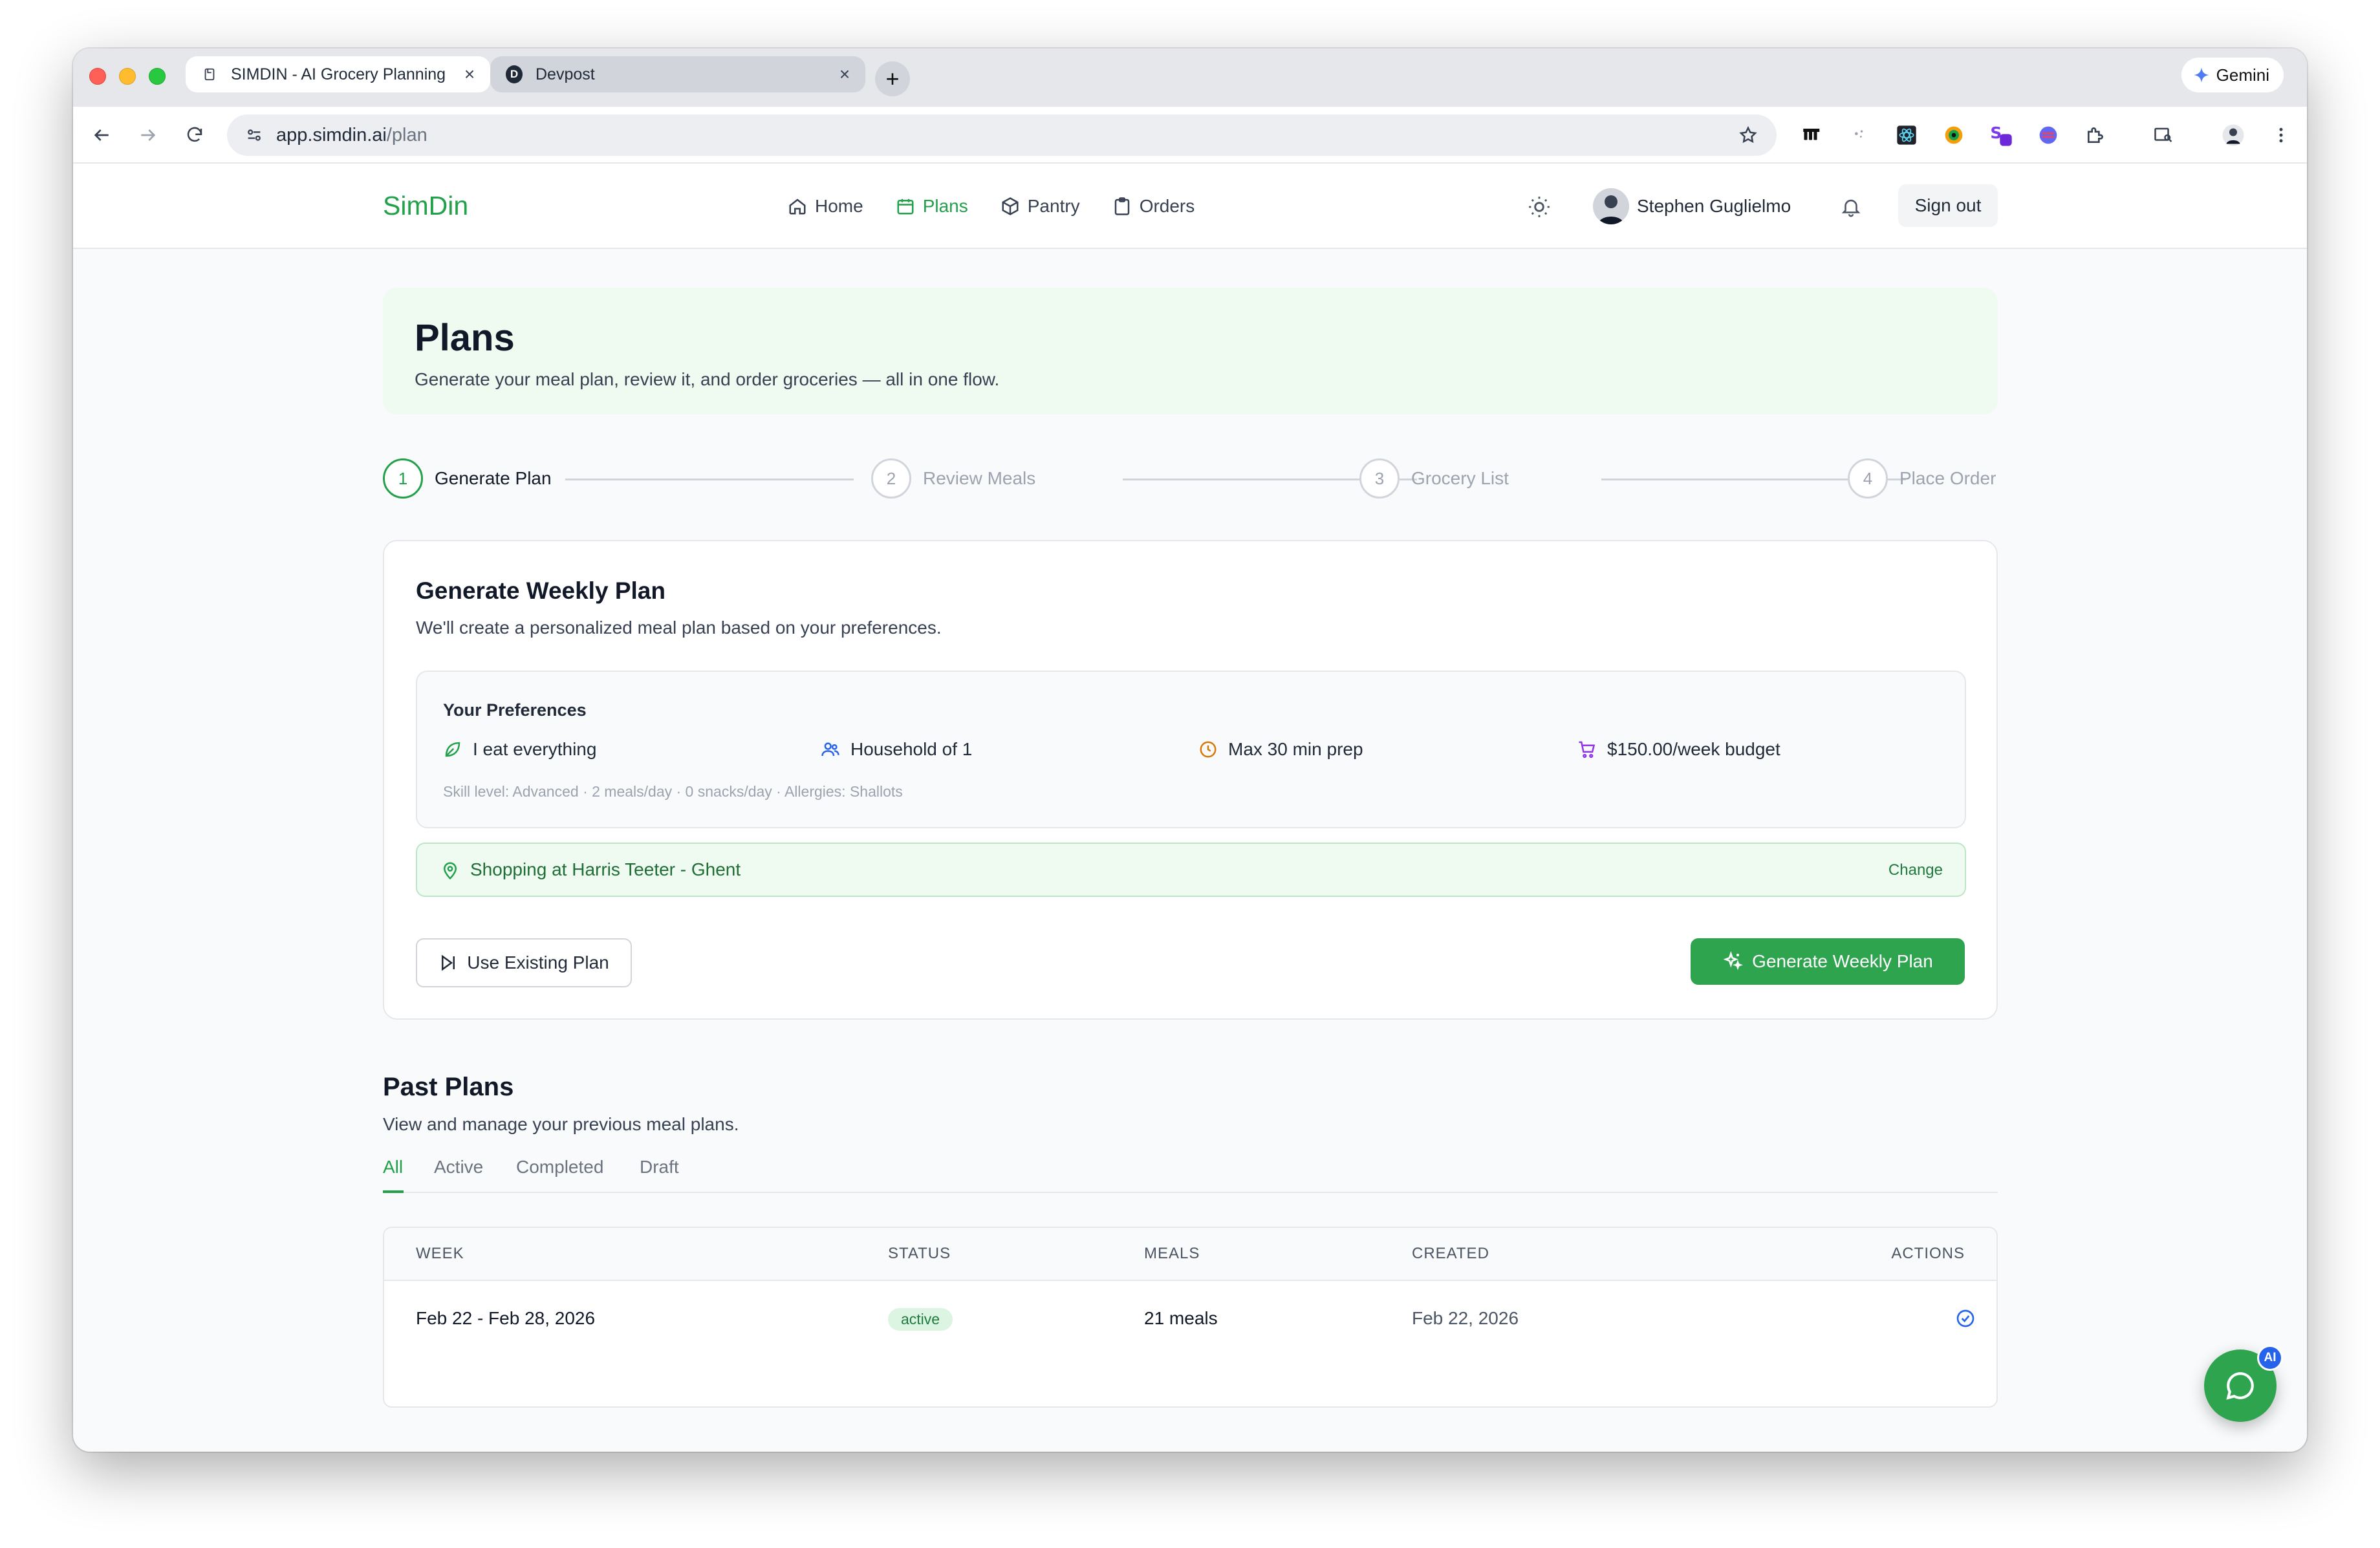  Describe the element at coordinates (1906, 135) in the screenshot. I see `extension-react-icon` at that location.